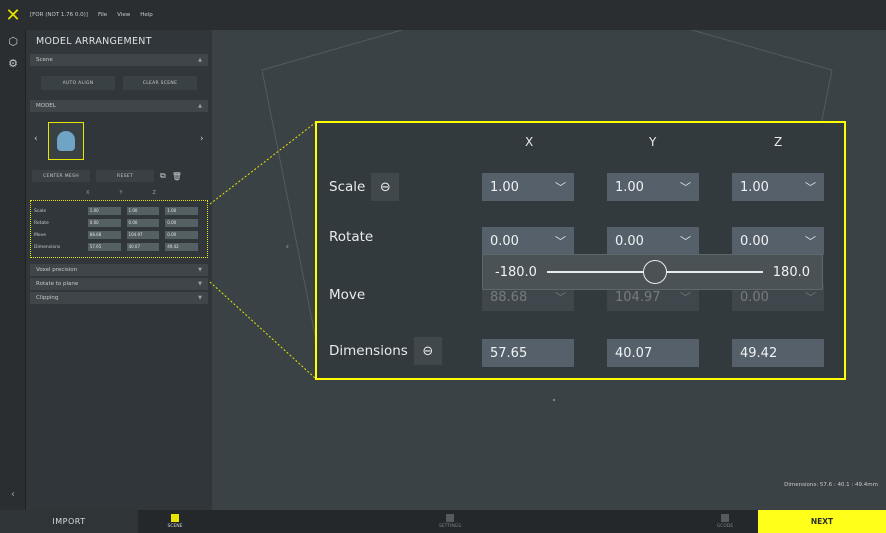 This screenshot has height=533, width=886. I want to click on header-x: X, so click(529, 142).